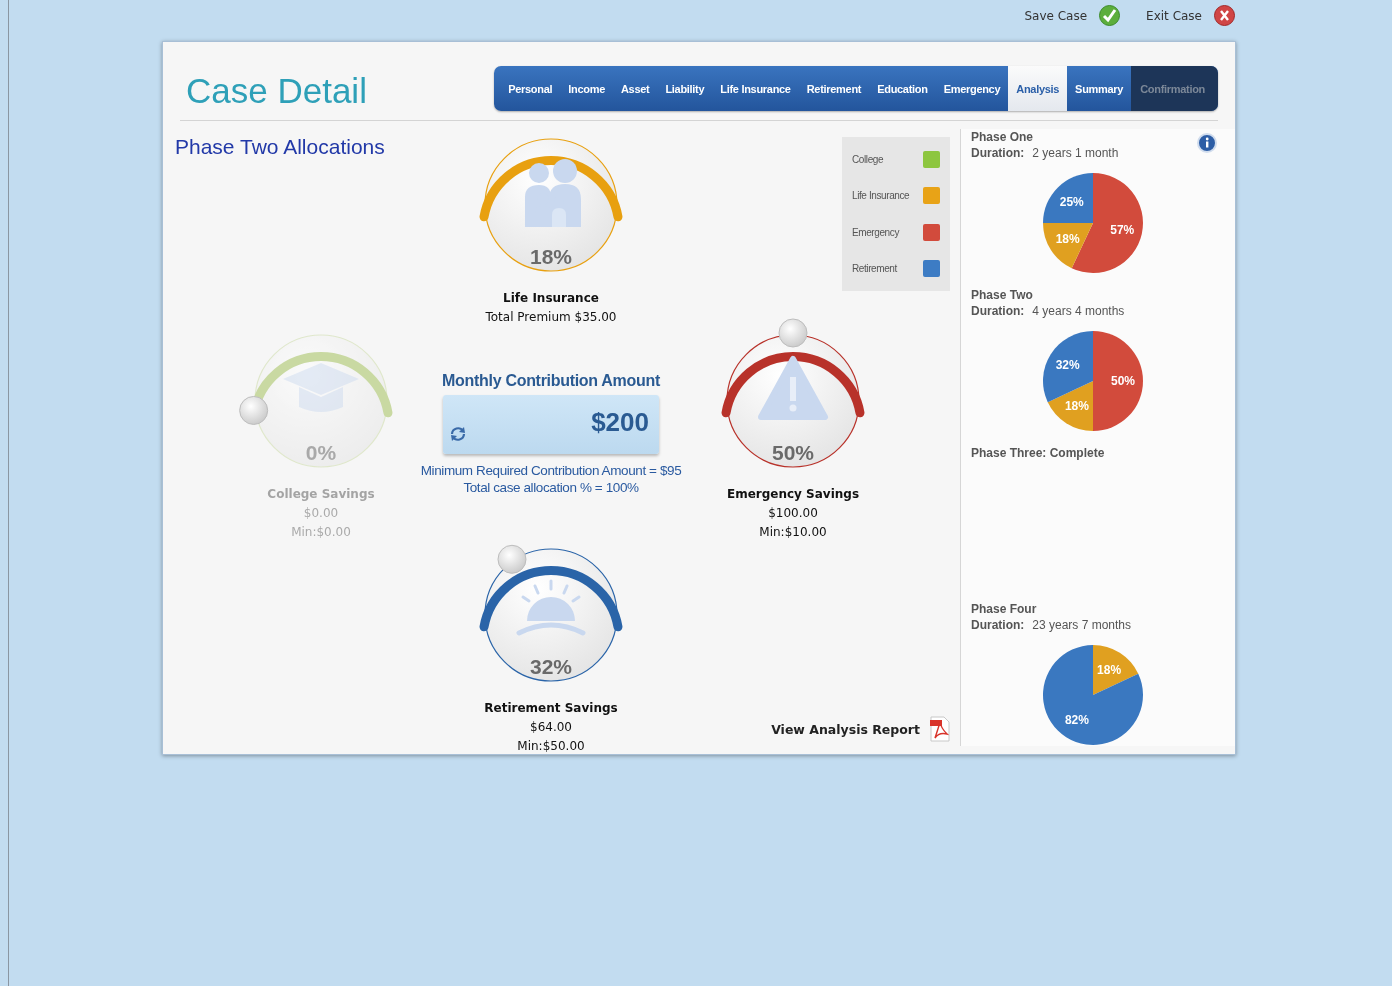 The height and width of the screenshot is (986, 1392). What do you see at coordinates (1082, 625) in the screenshot?
I see `duration-value: 23 years 7 months` at bounding box center [1082, 625].